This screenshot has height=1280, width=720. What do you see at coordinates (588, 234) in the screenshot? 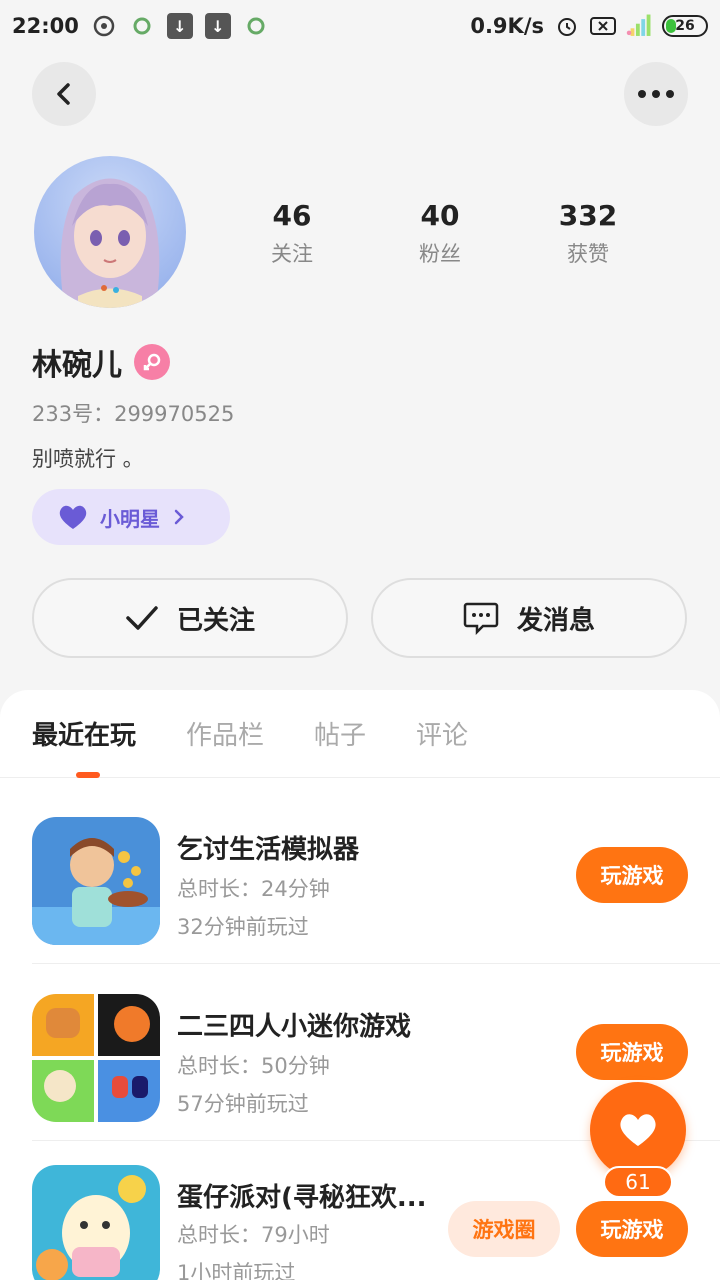
I see `stat-likes: 332 获赞` at bounding box center [588, 234].